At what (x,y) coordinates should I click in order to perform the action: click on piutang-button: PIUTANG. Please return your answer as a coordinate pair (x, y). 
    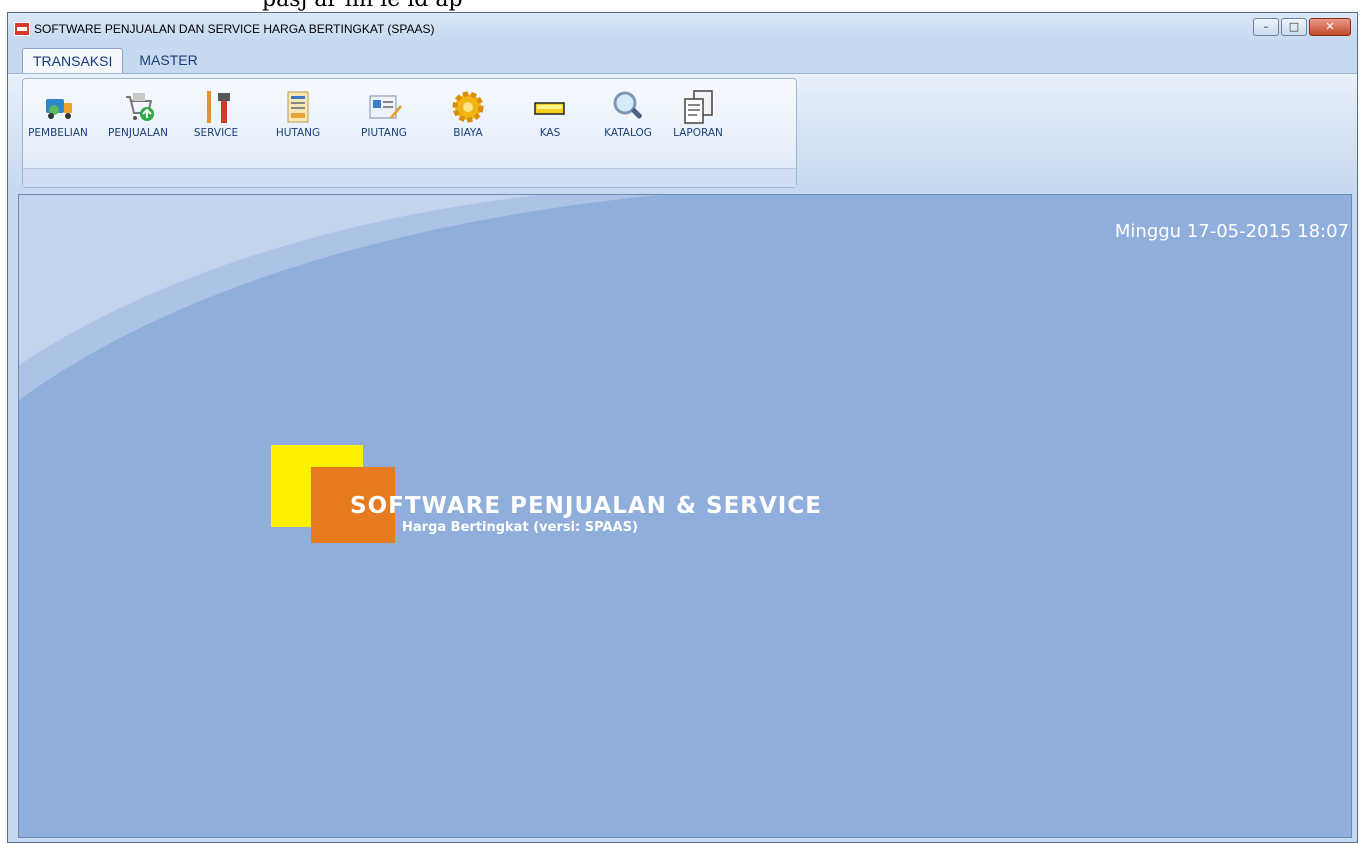
    Looking at the image, I should click on (384, 117).